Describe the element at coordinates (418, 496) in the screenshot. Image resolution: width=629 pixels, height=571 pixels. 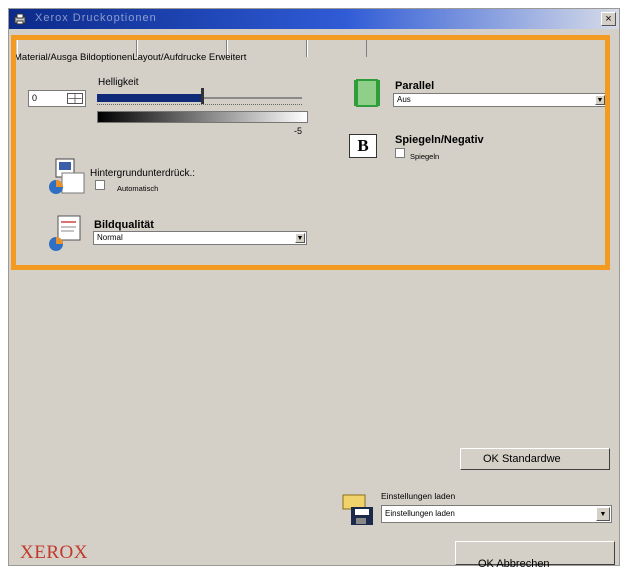
I see `load-settings-label: Einstellungen laden` at that location.